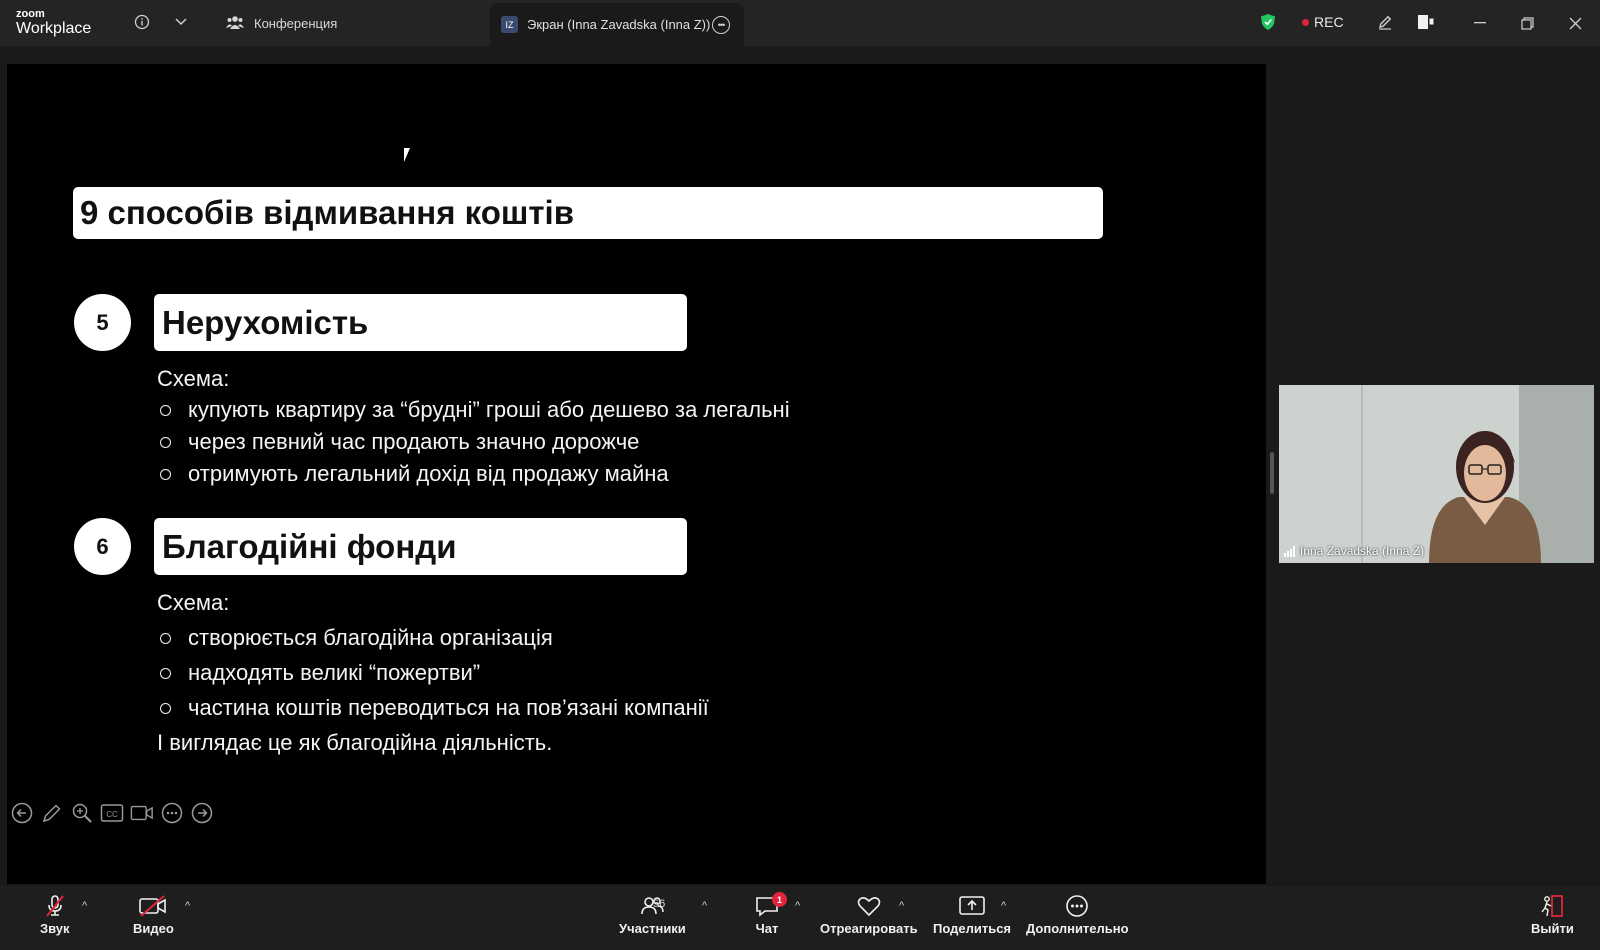 The width and height of the screenshot is (1600, 950). I want to click on audio-options-caret-icon: ^, so click(84, 906).